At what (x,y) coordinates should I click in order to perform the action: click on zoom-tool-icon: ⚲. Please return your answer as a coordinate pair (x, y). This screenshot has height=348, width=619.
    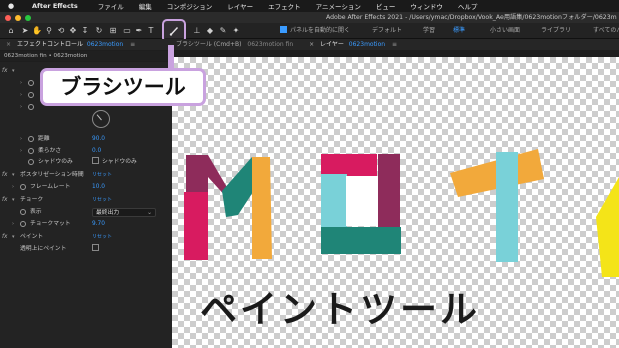
    Looking at the image, I should click on (49, 31).